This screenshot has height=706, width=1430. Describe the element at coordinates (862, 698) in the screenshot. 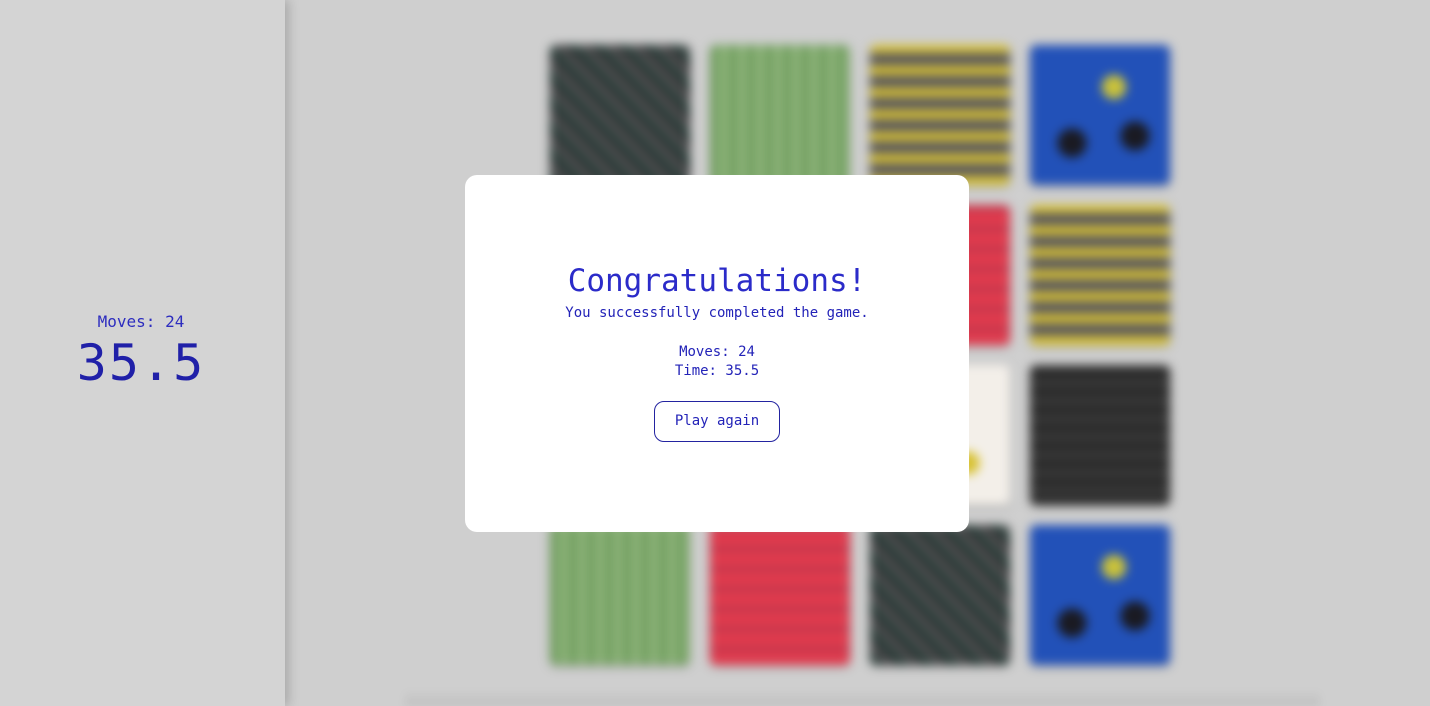

I see `board-shadow` at that location.